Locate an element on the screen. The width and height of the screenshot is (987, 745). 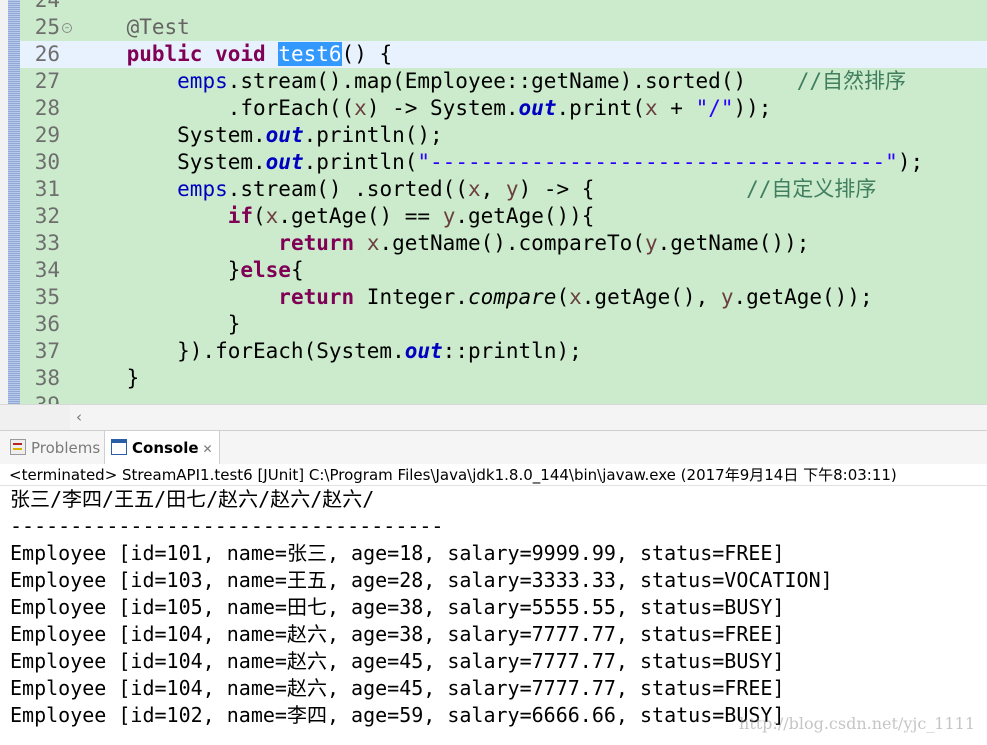
code-line: 26 public void test6() { is located at coordinates (503, 54).